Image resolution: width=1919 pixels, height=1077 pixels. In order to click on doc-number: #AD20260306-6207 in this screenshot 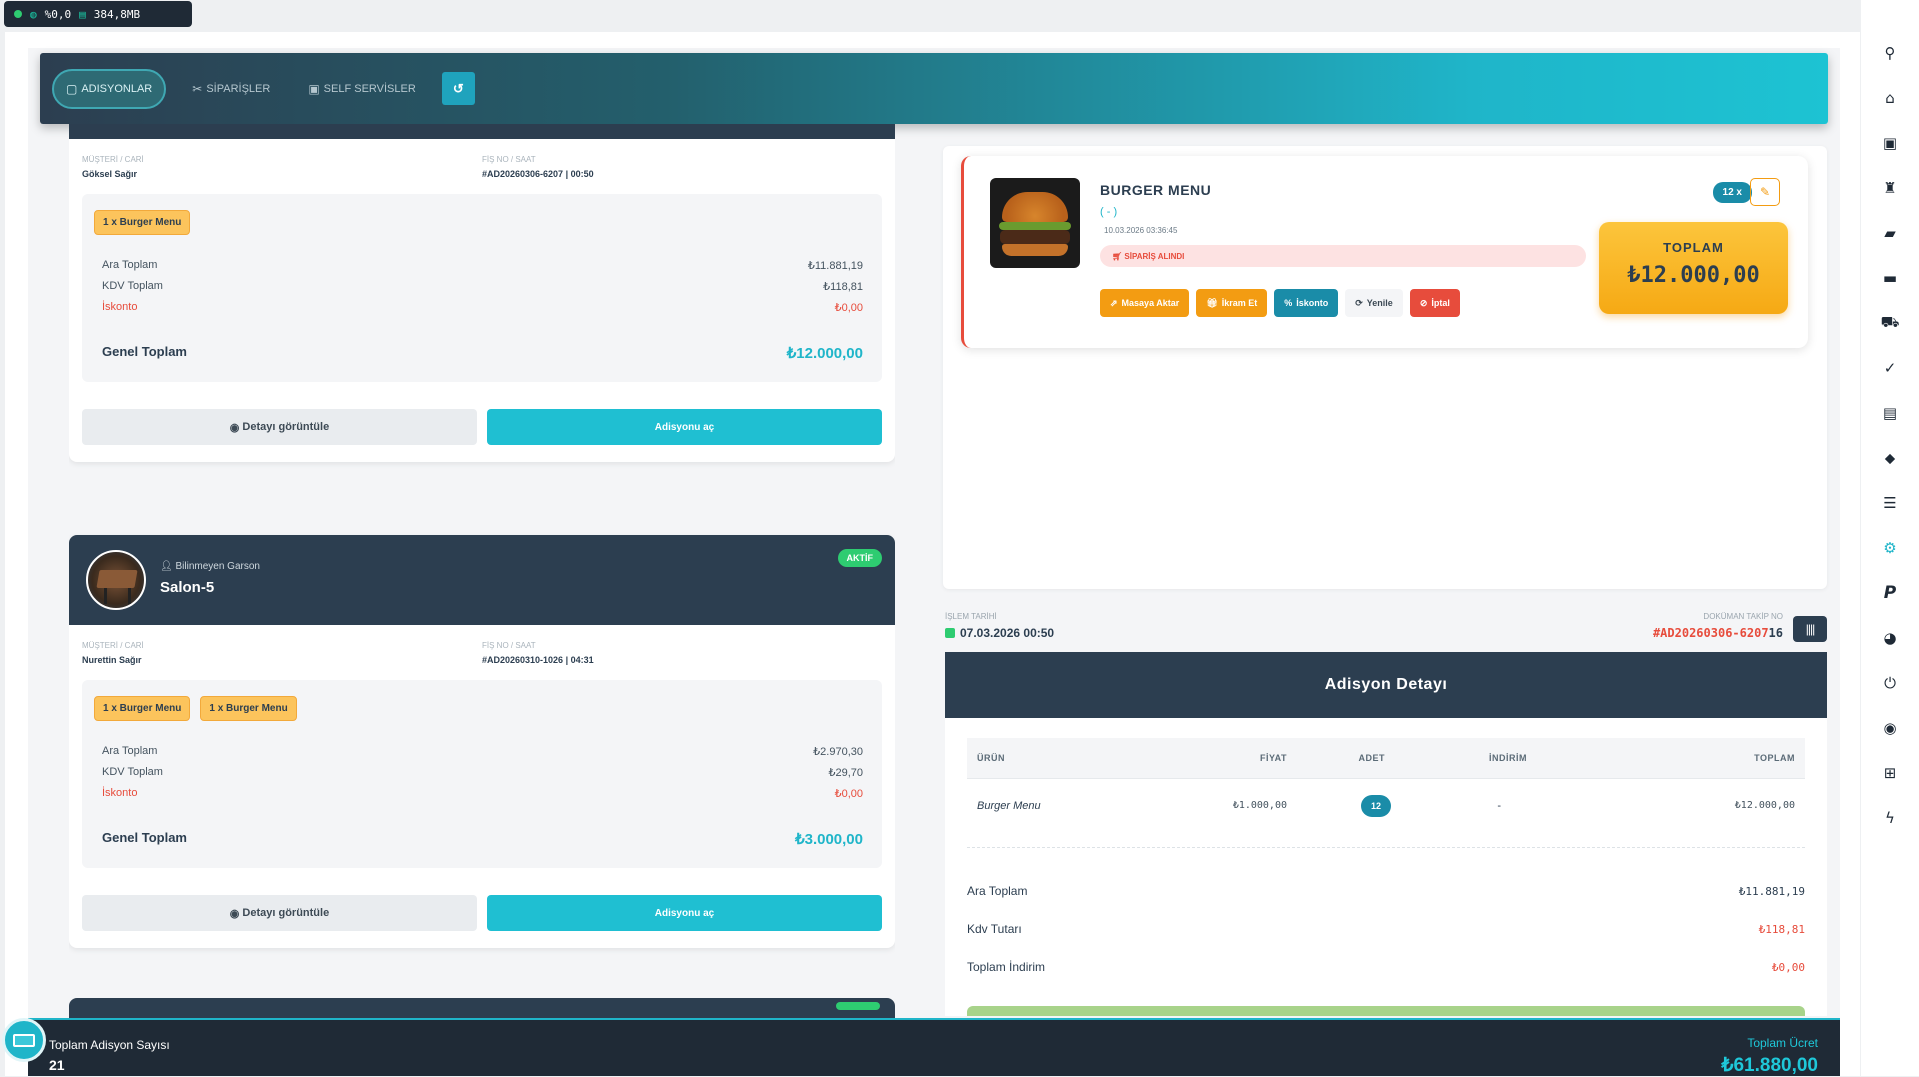, I will do `click(1710, 633)`.